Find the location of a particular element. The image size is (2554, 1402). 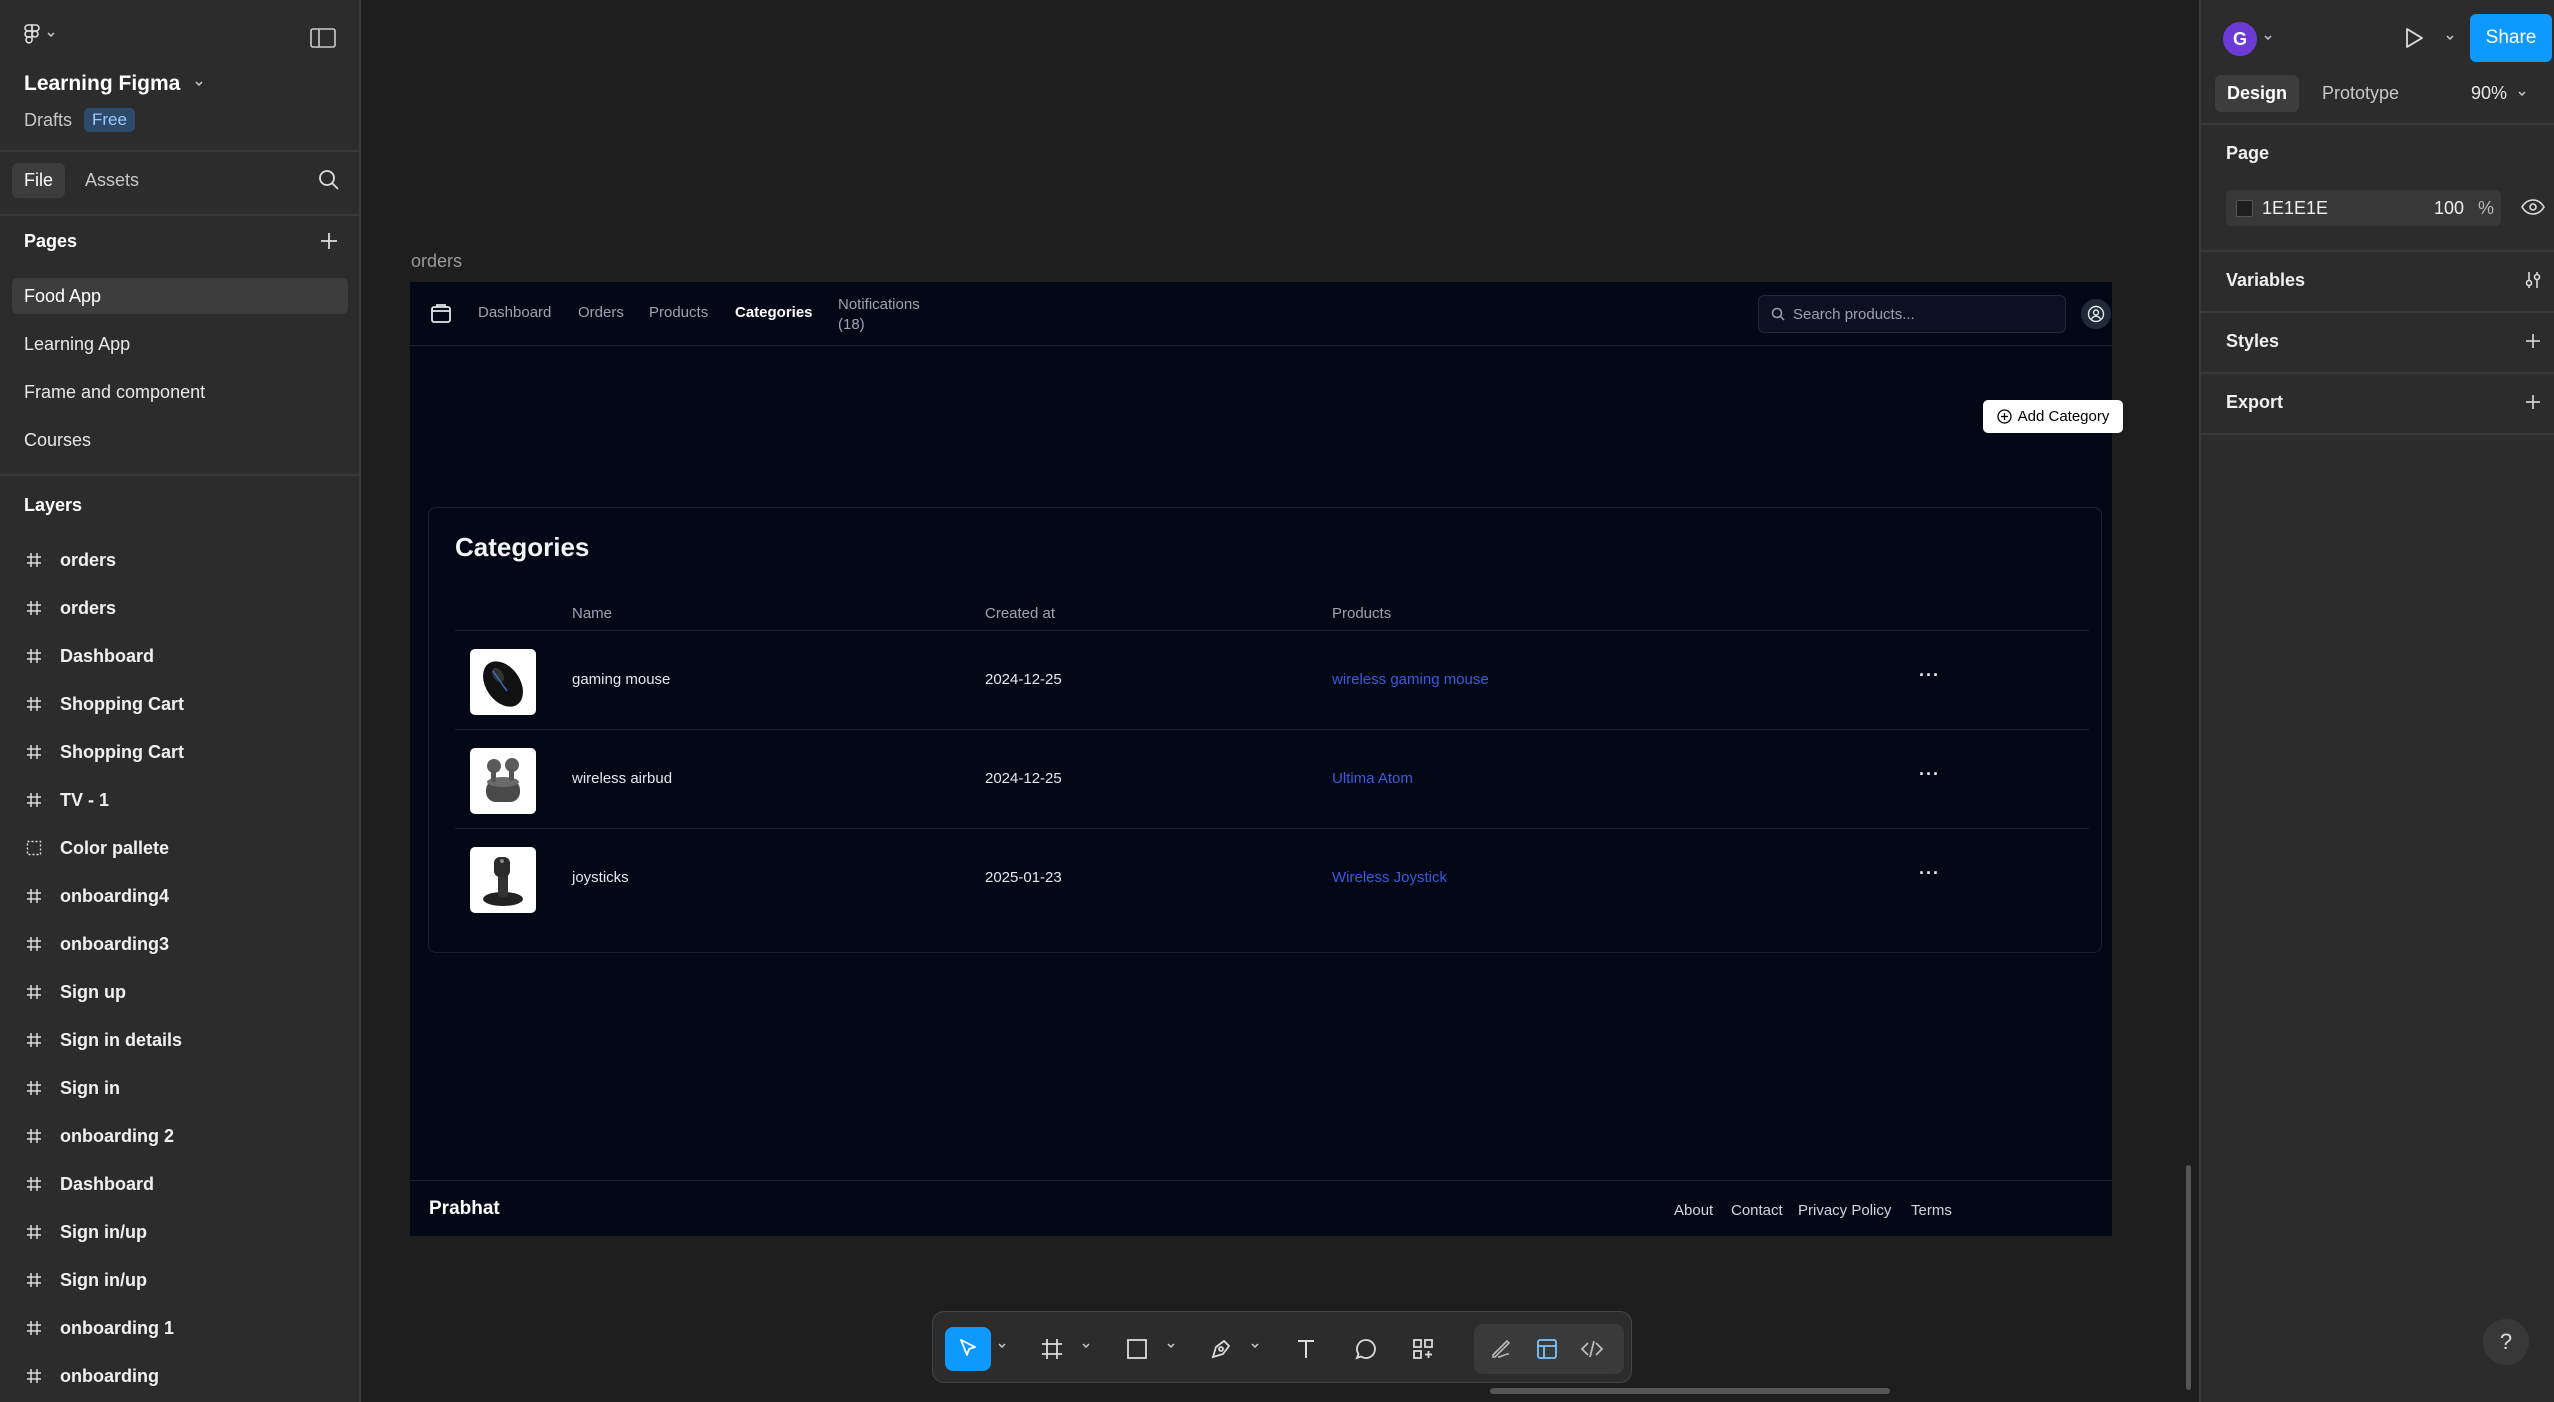

category-name: wireless airbud is located at coordinates (622, 778).